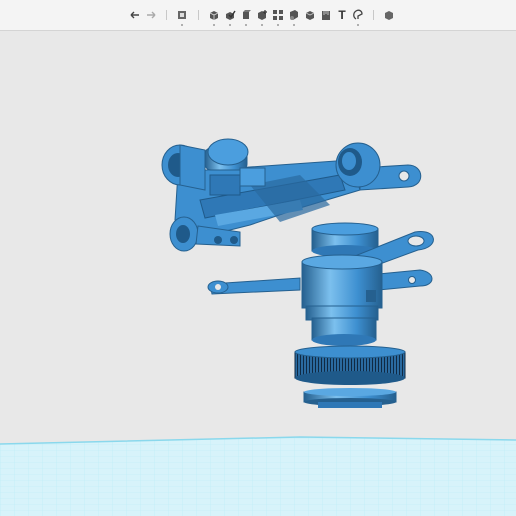 Image resolution: width=516 pixels, height=516 pixels. Describe the element at coordinates (182, 15) in the screenshot. I see `view-cube-icon` at that location.